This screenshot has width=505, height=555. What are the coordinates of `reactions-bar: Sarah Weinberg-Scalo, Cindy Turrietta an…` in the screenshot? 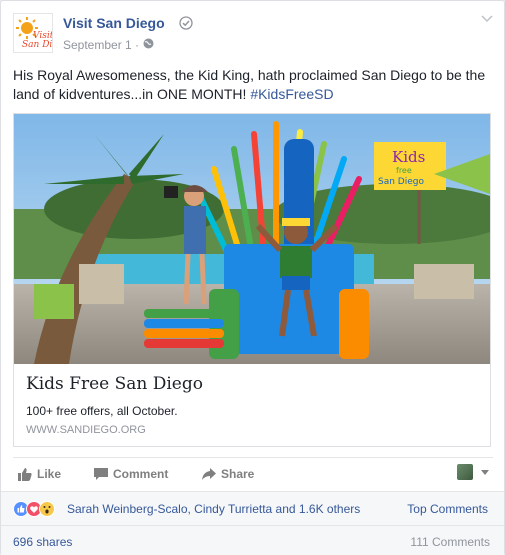 It's located at (252, 508).